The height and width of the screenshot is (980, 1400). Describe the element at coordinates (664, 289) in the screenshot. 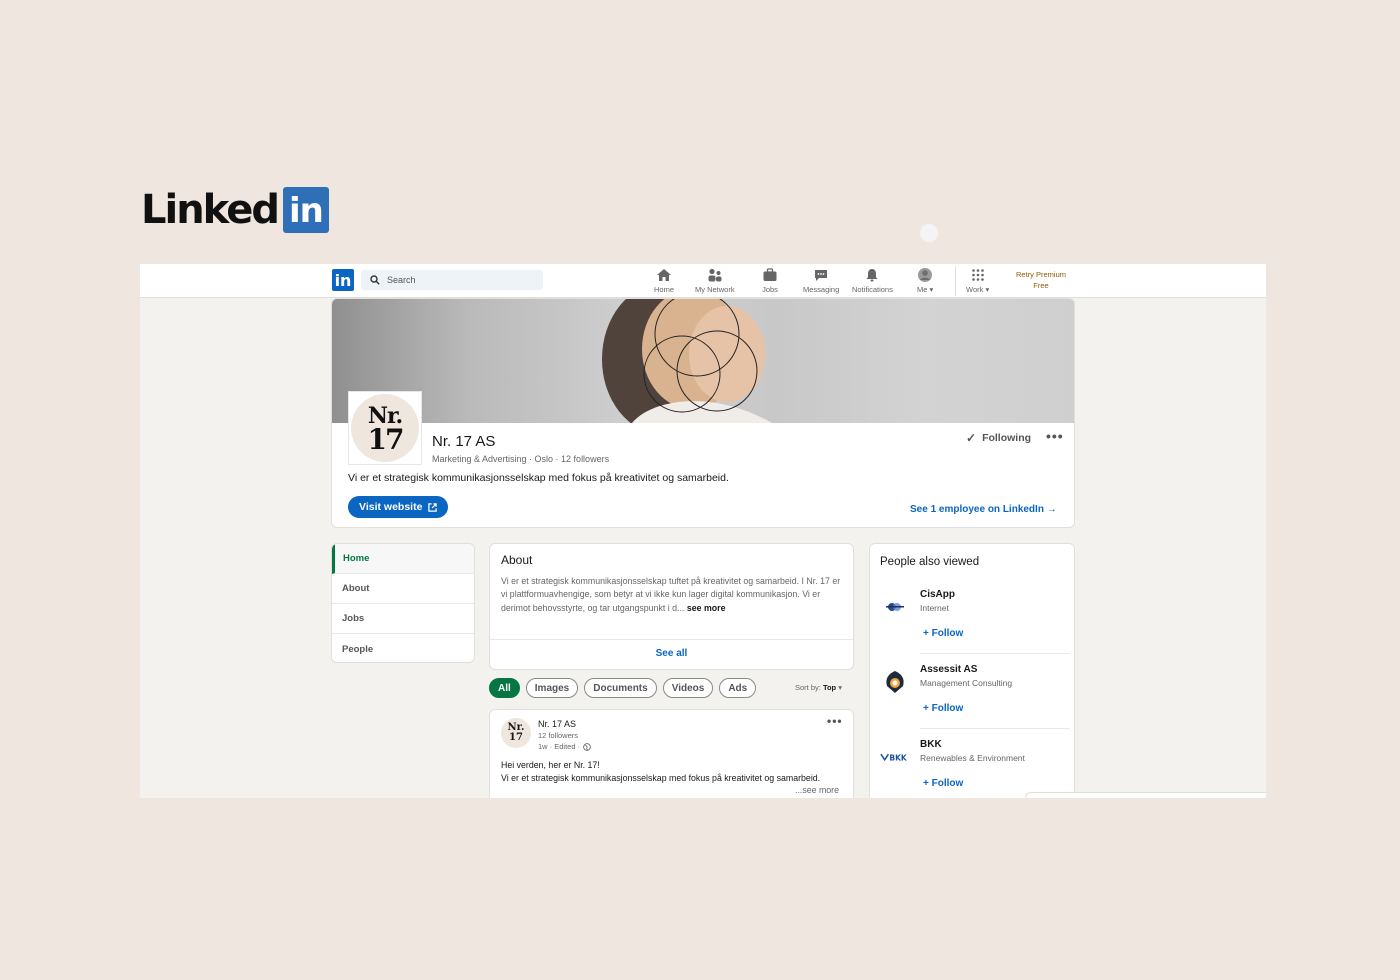

I see `nav-home-label: Home` at that location.